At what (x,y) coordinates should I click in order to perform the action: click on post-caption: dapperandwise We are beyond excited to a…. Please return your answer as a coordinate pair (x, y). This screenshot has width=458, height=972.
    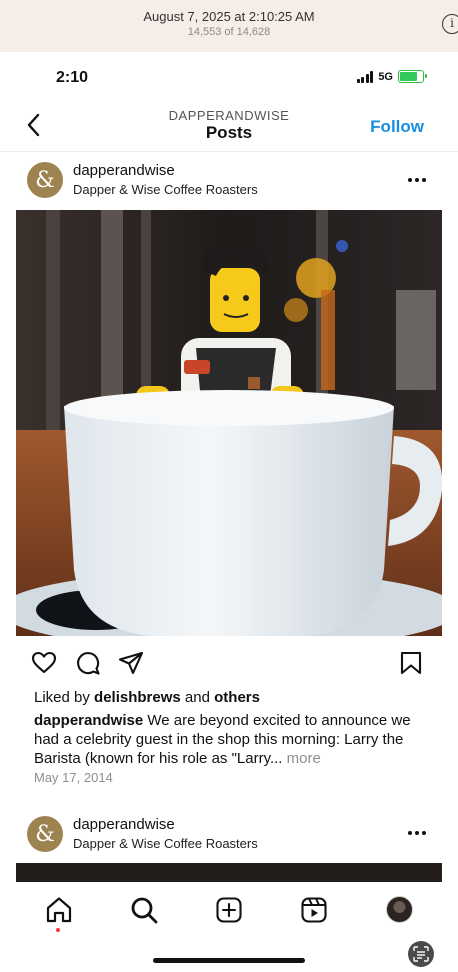
    Looking at the image, I should click on (224, 739).